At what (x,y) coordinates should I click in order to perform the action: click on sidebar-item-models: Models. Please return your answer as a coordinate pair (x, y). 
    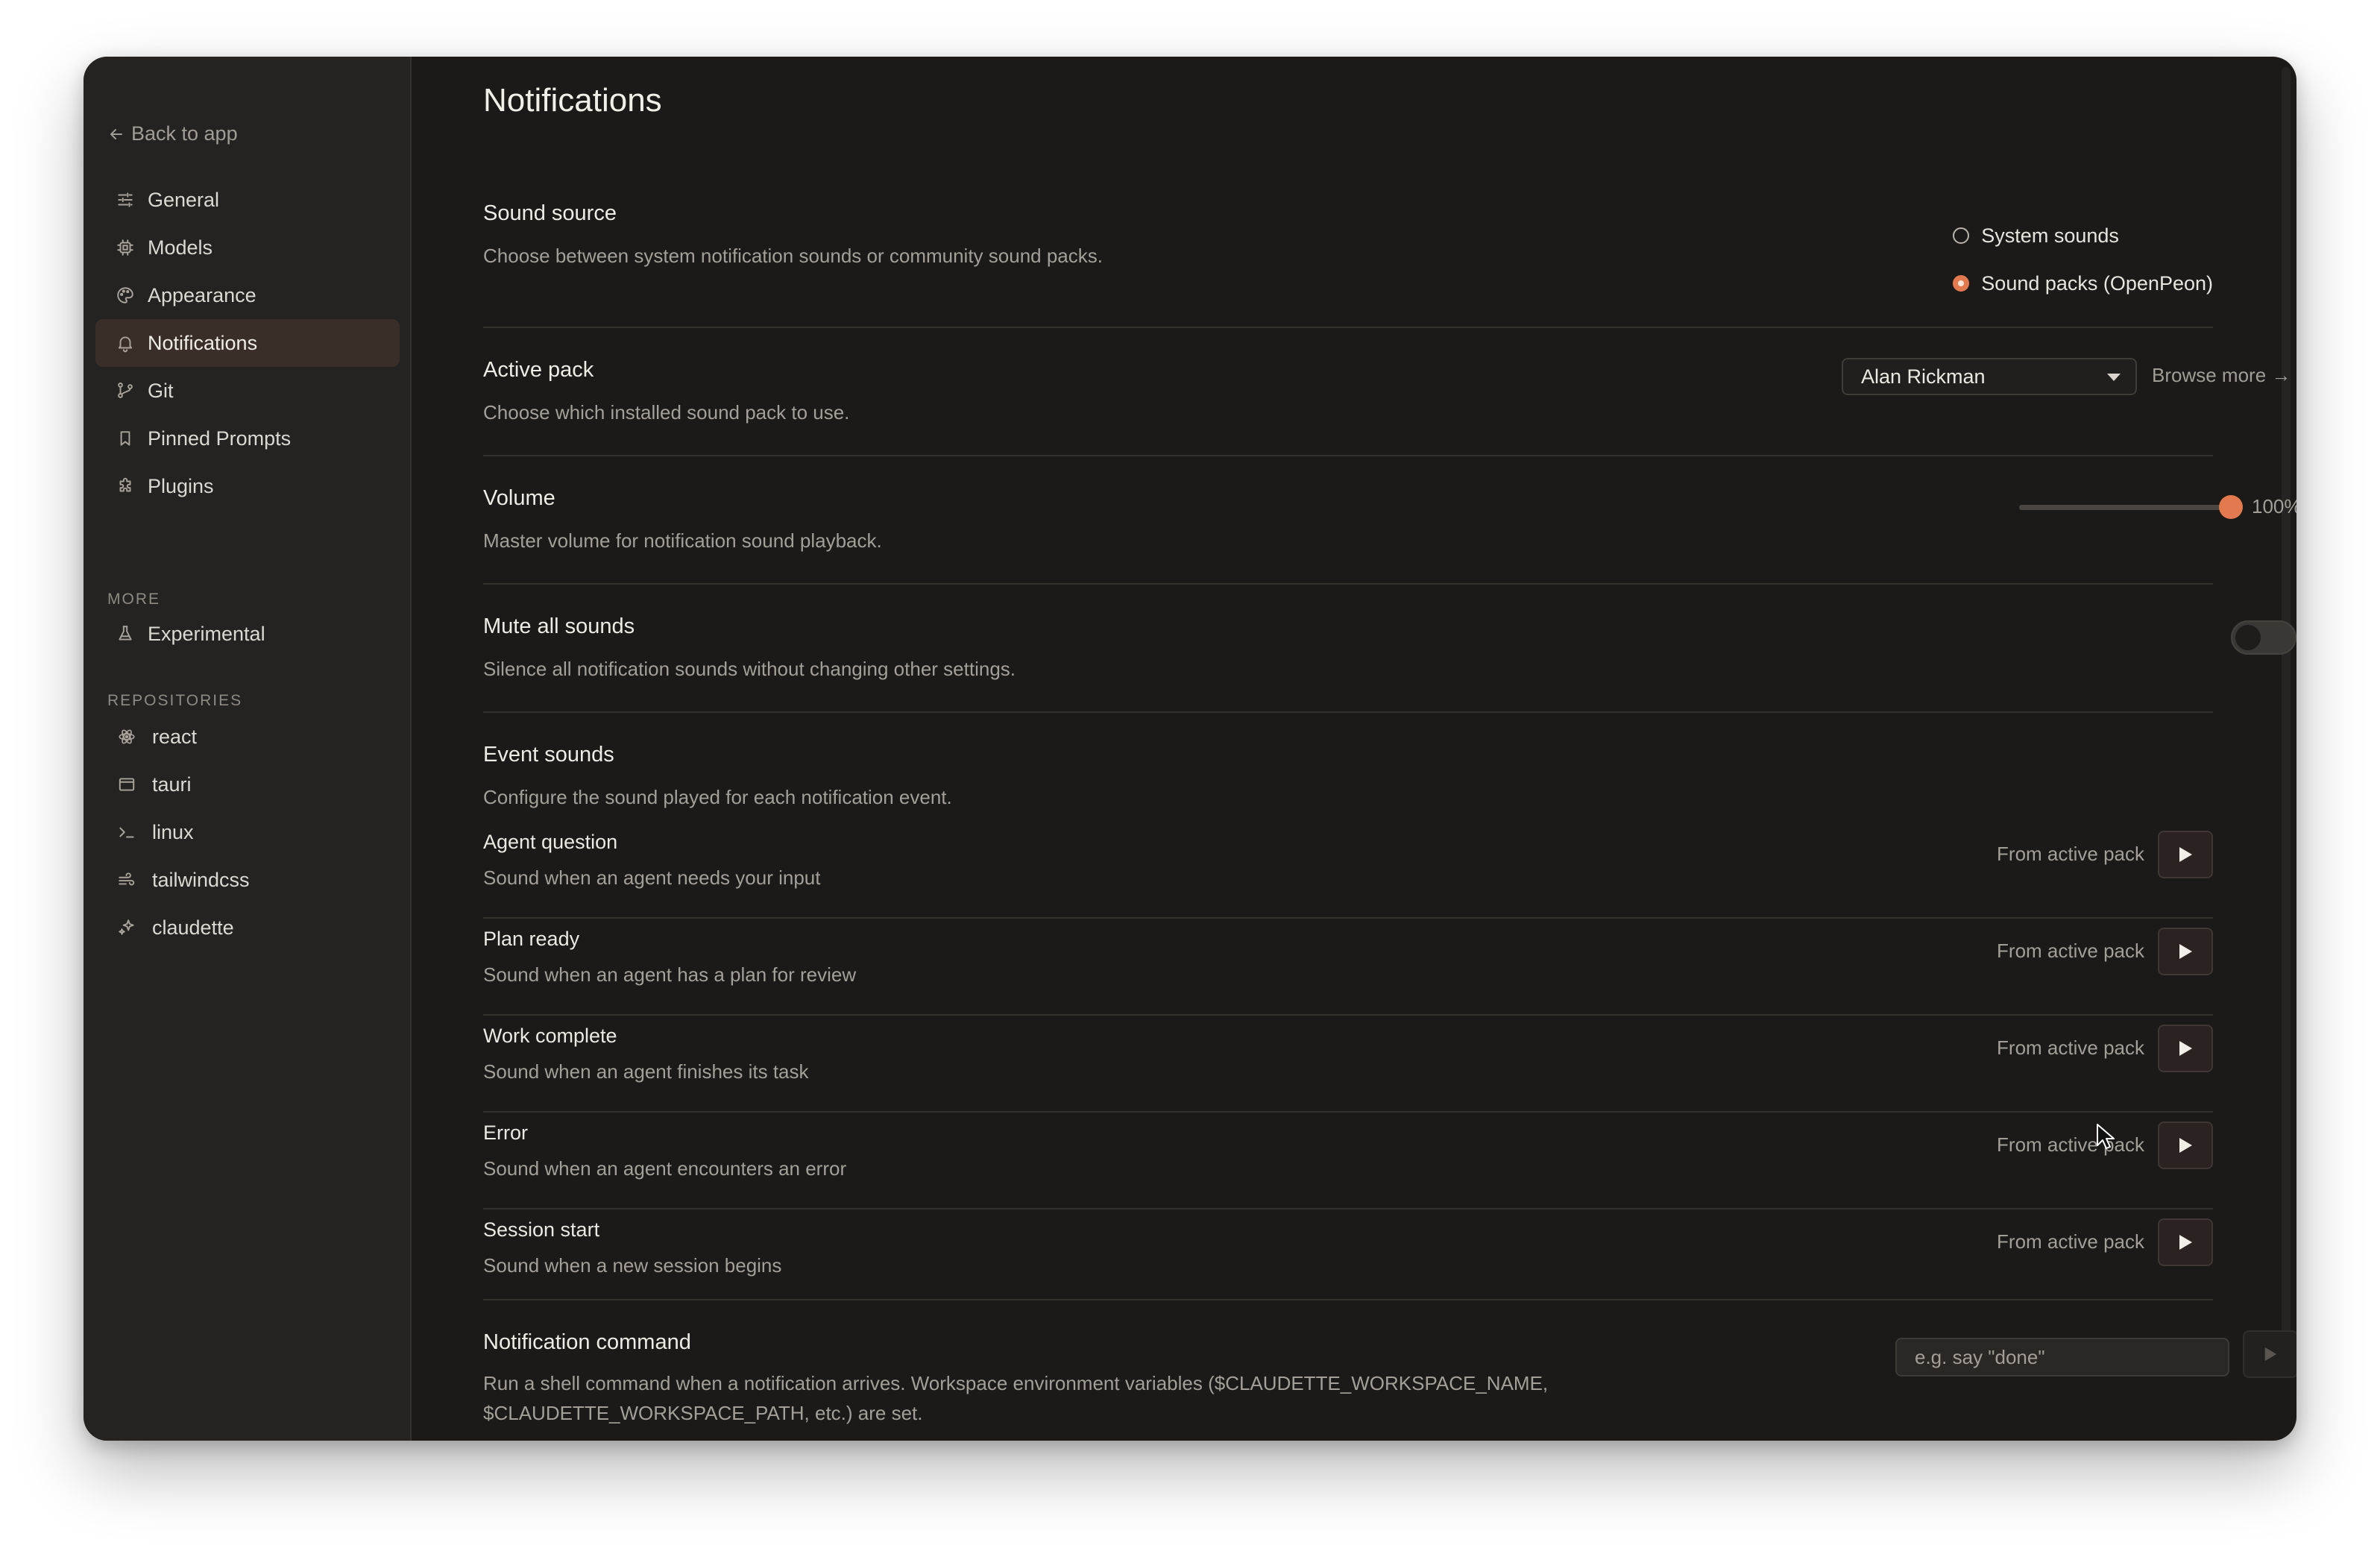
    Looking at the image, I should click on (247, 247).